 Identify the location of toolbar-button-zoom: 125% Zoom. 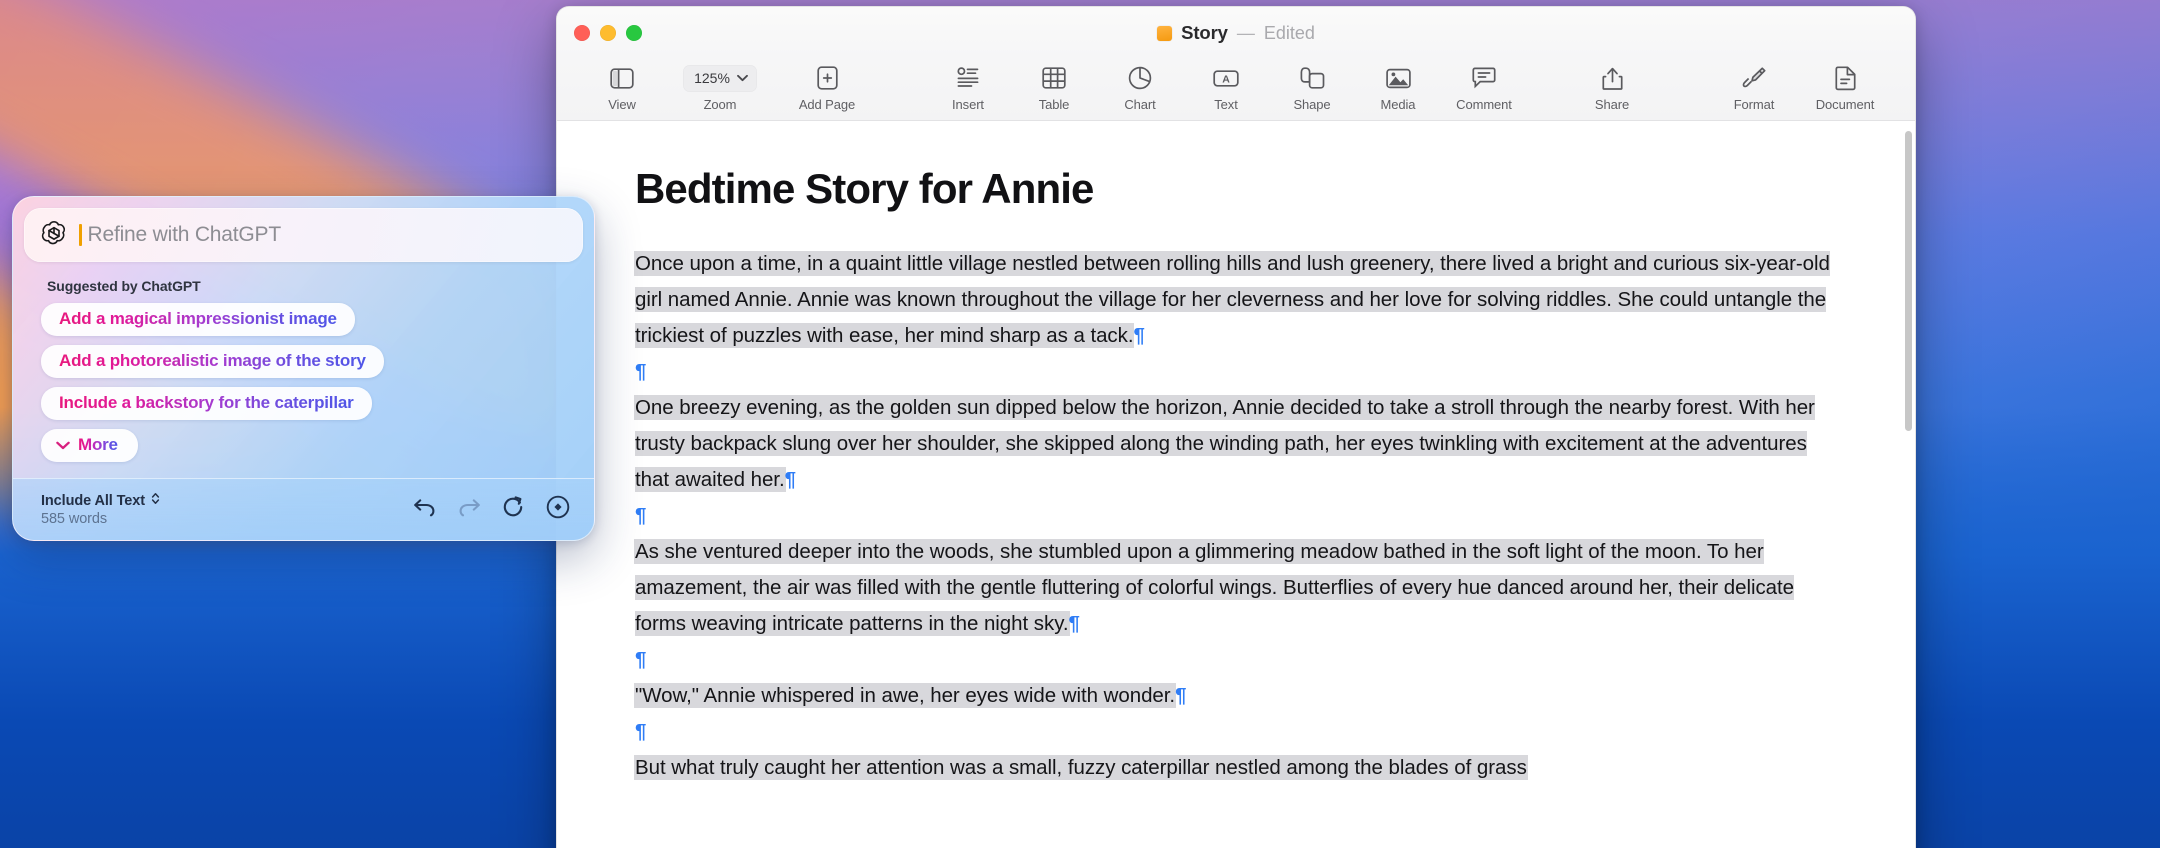
(720, 85).